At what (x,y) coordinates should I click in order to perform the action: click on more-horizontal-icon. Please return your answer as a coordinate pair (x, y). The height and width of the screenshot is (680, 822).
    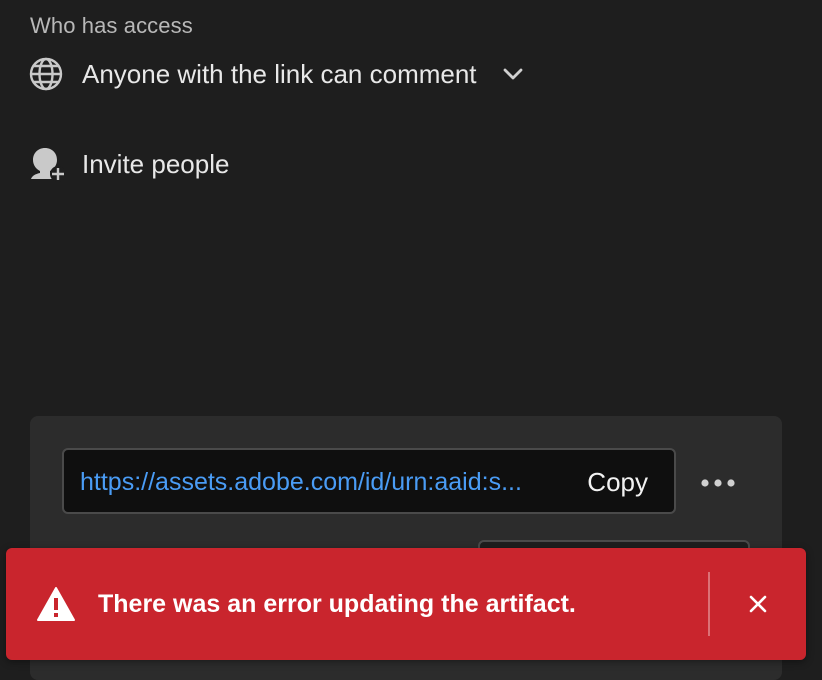
    Looking at the image, I should click on (718, 483).